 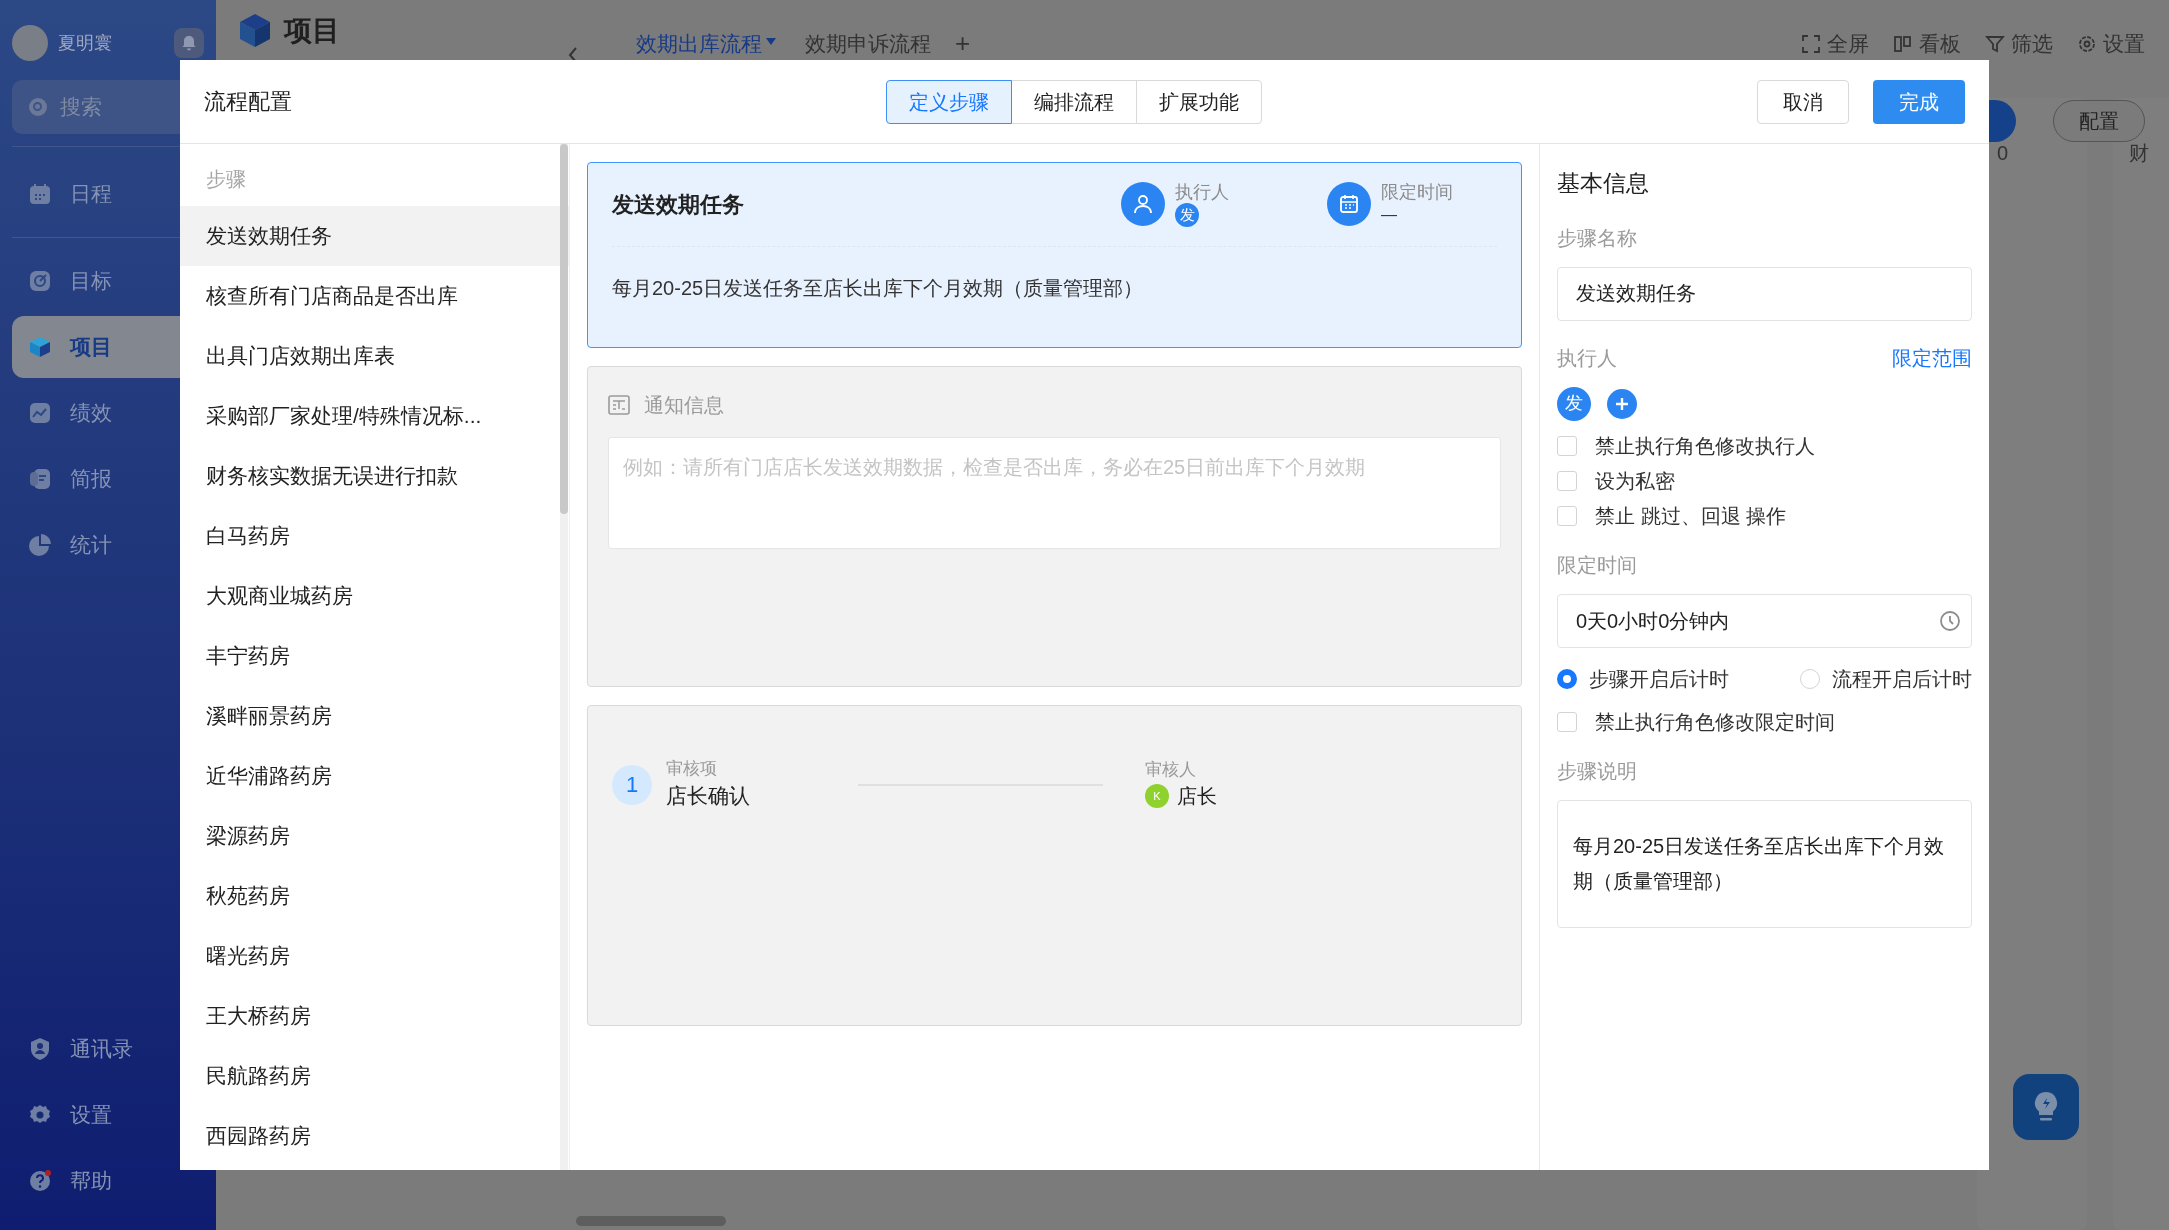 I want to click on field-label: 步骤说明, so click(x=1597, y=771).